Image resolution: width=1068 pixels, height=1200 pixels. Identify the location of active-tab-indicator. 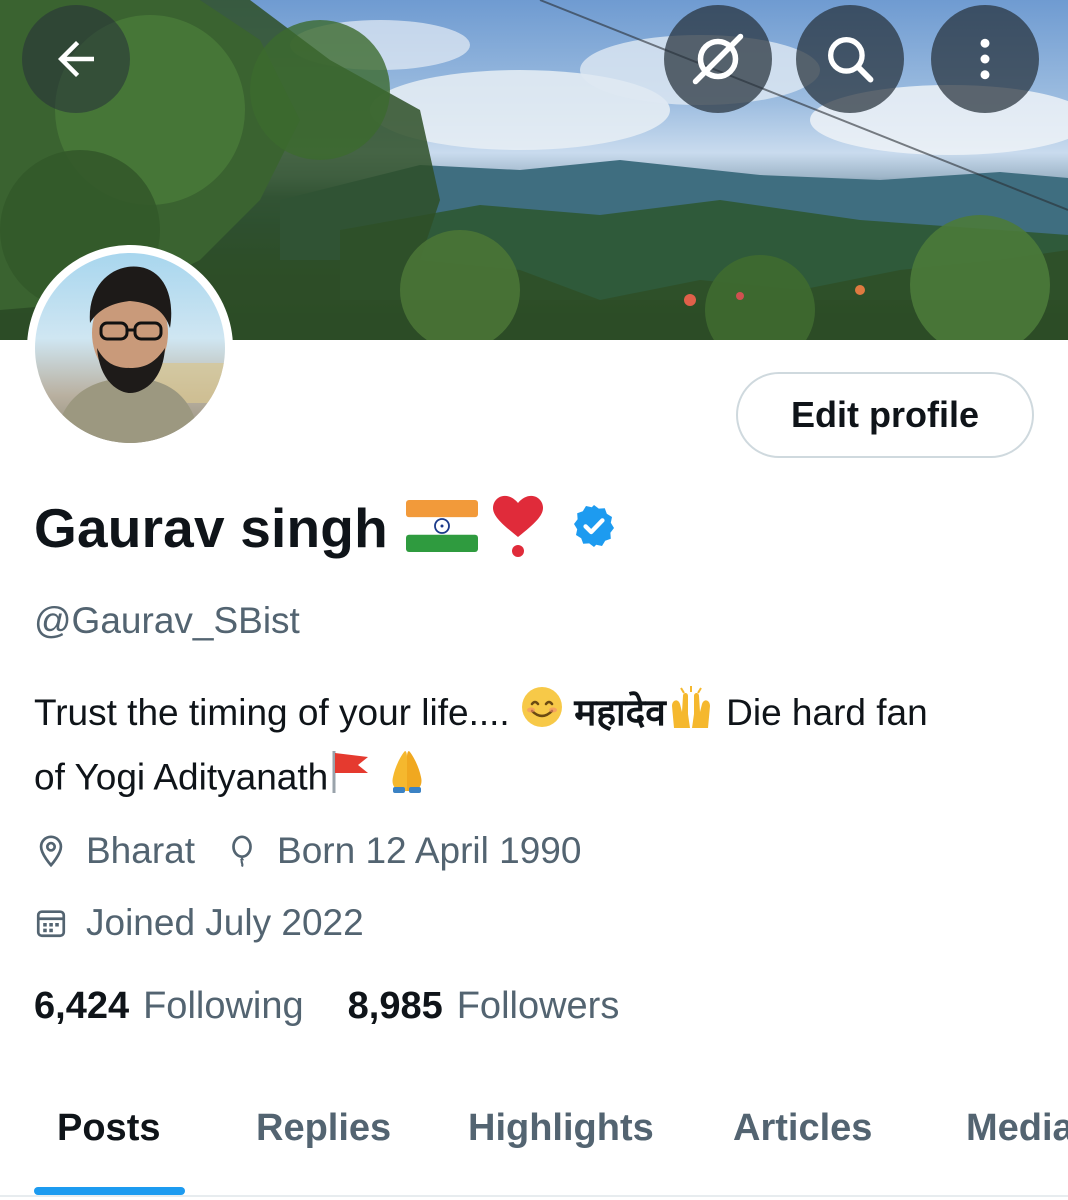
(109, 1191).